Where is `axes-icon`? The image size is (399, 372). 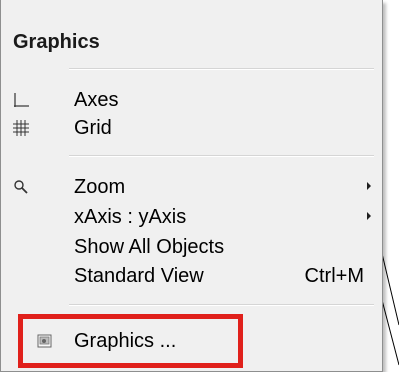 axes-icon is located at coordinates (21, 100).